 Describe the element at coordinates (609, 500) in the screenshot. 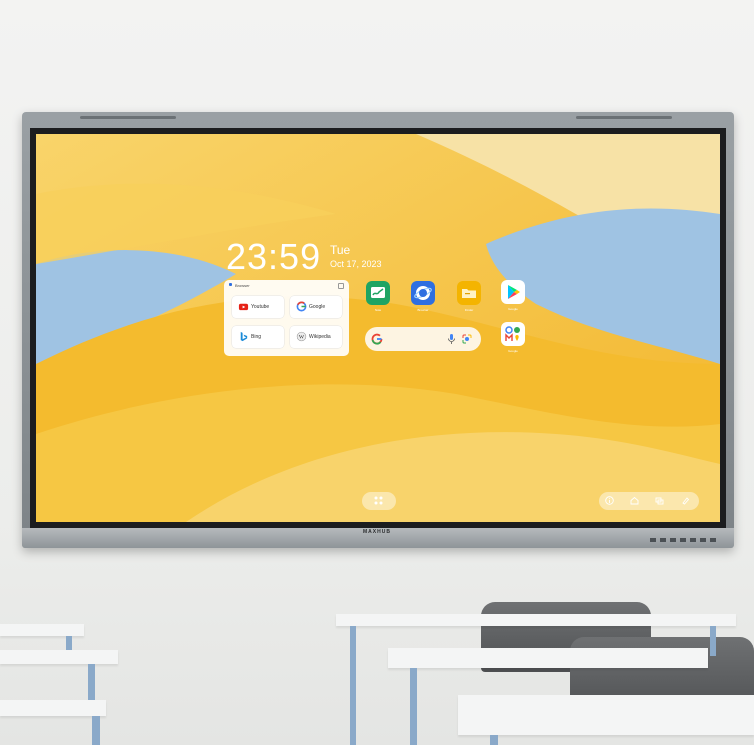

I see `info-icon` at that location.